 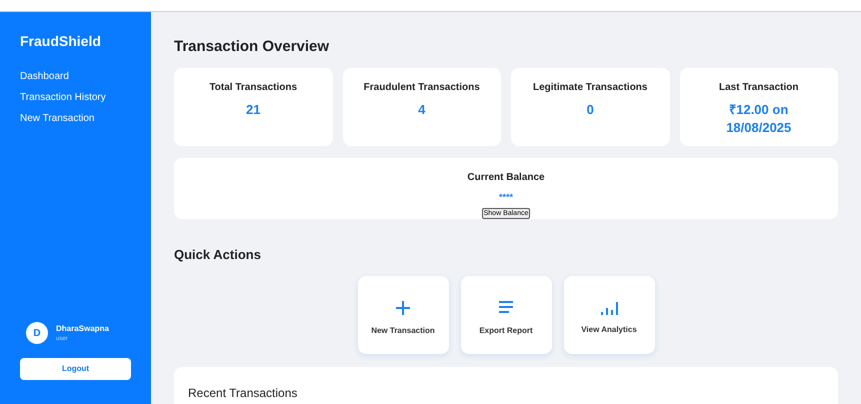 What do you see at coordinates (505, 197) in the screenshot?
I see `balance-value: ****` at bounding box center [505, 197].